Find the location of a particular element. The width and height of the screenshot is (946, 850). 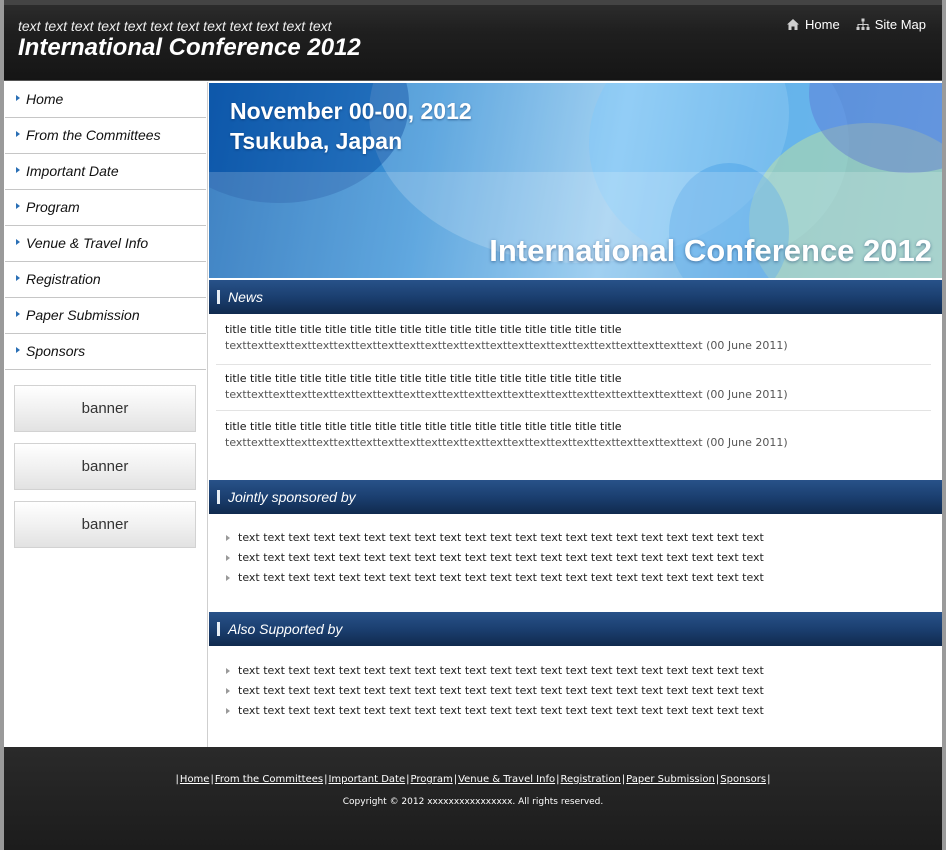

top-link-sitemap-label: Site Map is located at coordinates (900, 24).